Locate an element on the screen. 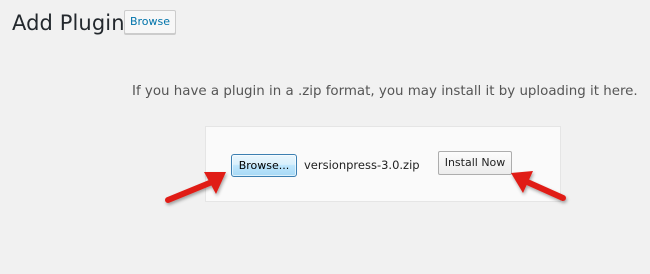  browse-plugins-button: Browse is located at coordinates (150, 22).